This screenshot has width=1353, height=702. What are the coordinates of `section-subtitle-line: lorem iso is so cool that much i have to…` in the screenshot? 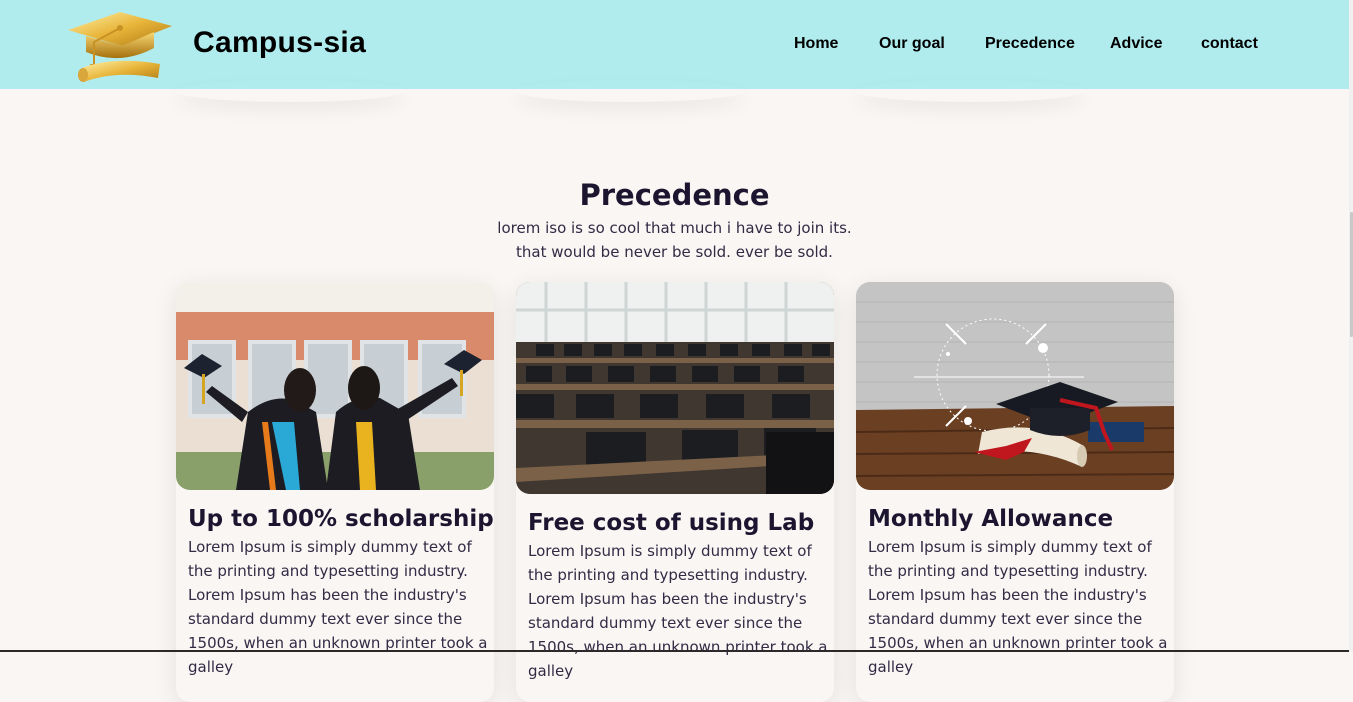 It's located at (674, 228).